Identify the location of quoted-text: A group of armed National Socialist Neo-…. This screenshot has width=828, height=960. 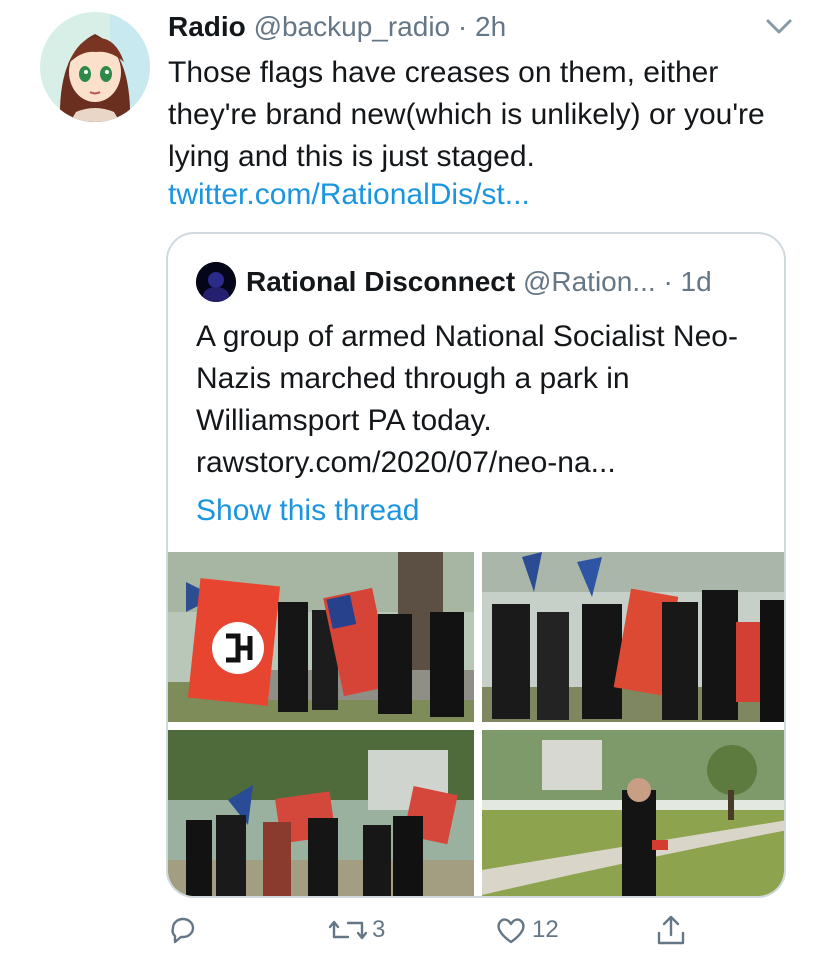
(481, 400).